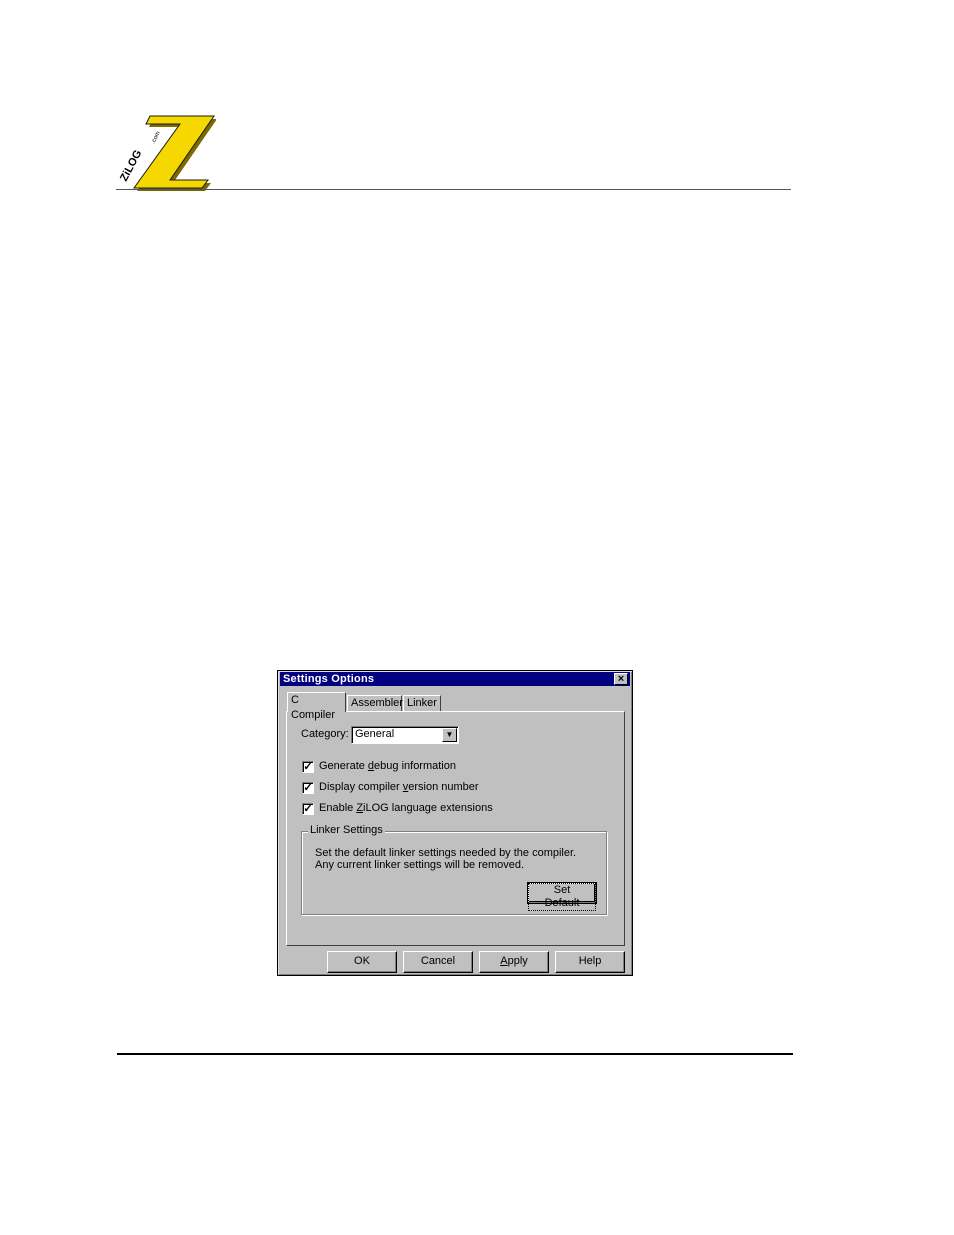 Image resolution: width=954 pixels, height=1235 pixels. Describe the element at coordinates (453, 189) in the screenshot. I see `header-rule` at that location.